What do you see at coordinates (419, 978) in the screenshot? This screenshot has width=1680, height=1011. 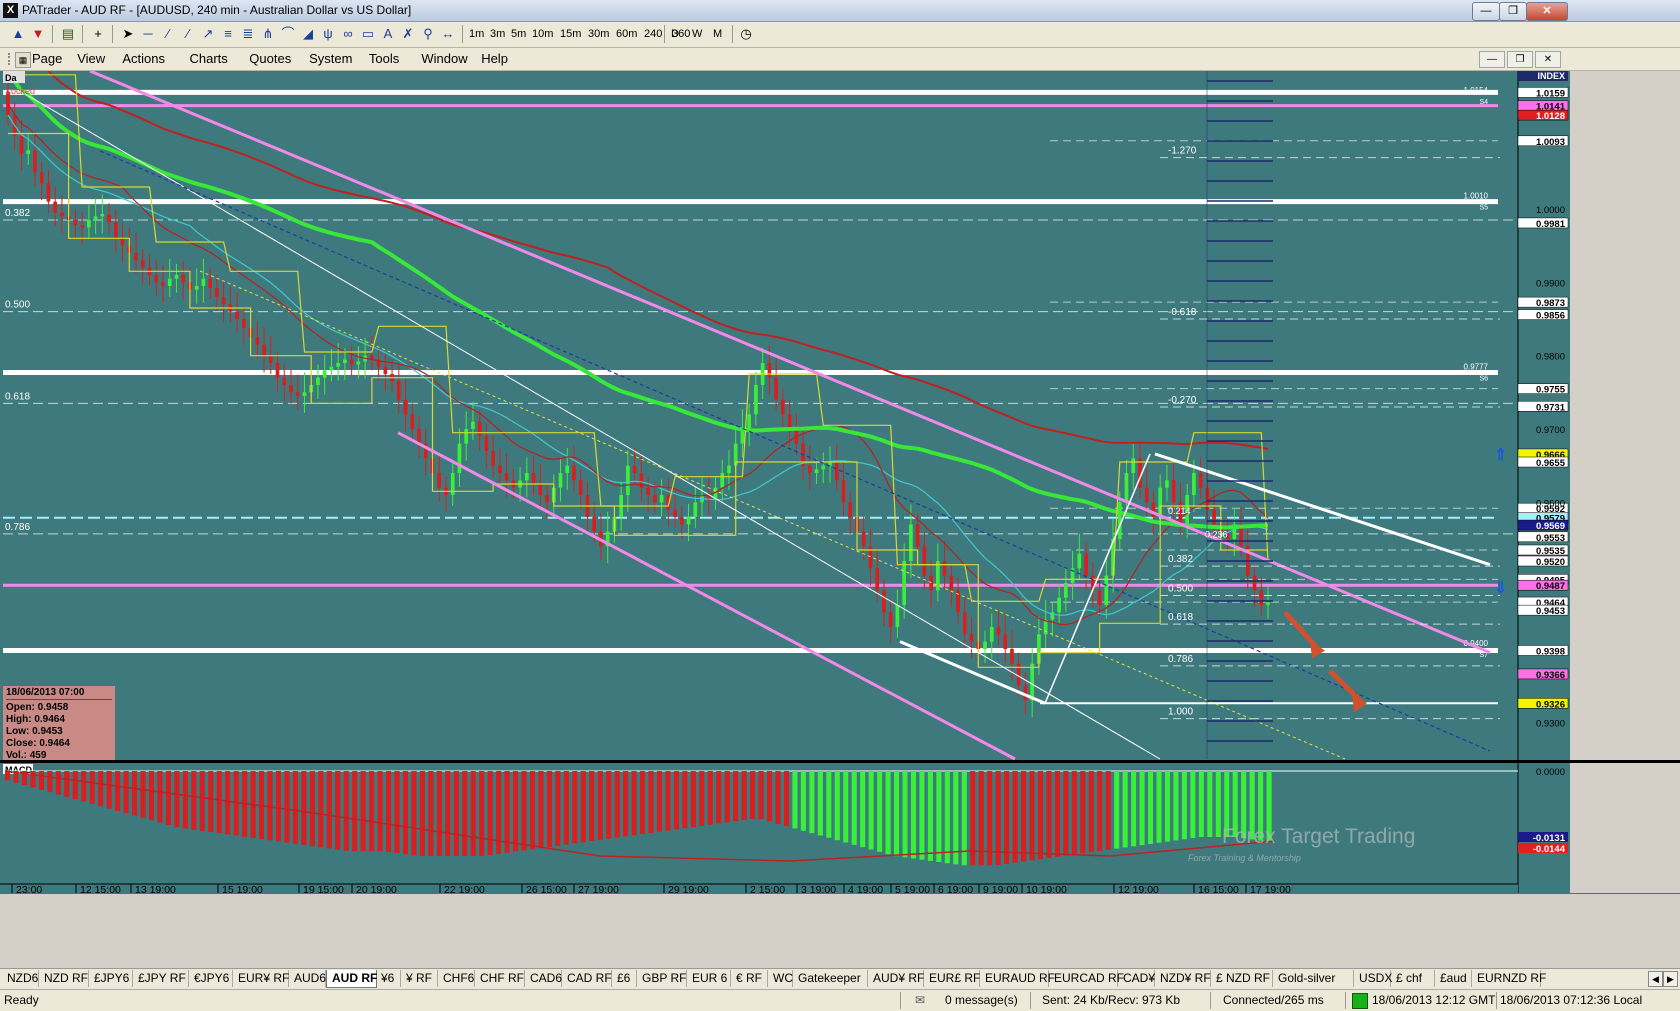 I see `tab-9: ¥ RF` at bounding box center [419, 978].